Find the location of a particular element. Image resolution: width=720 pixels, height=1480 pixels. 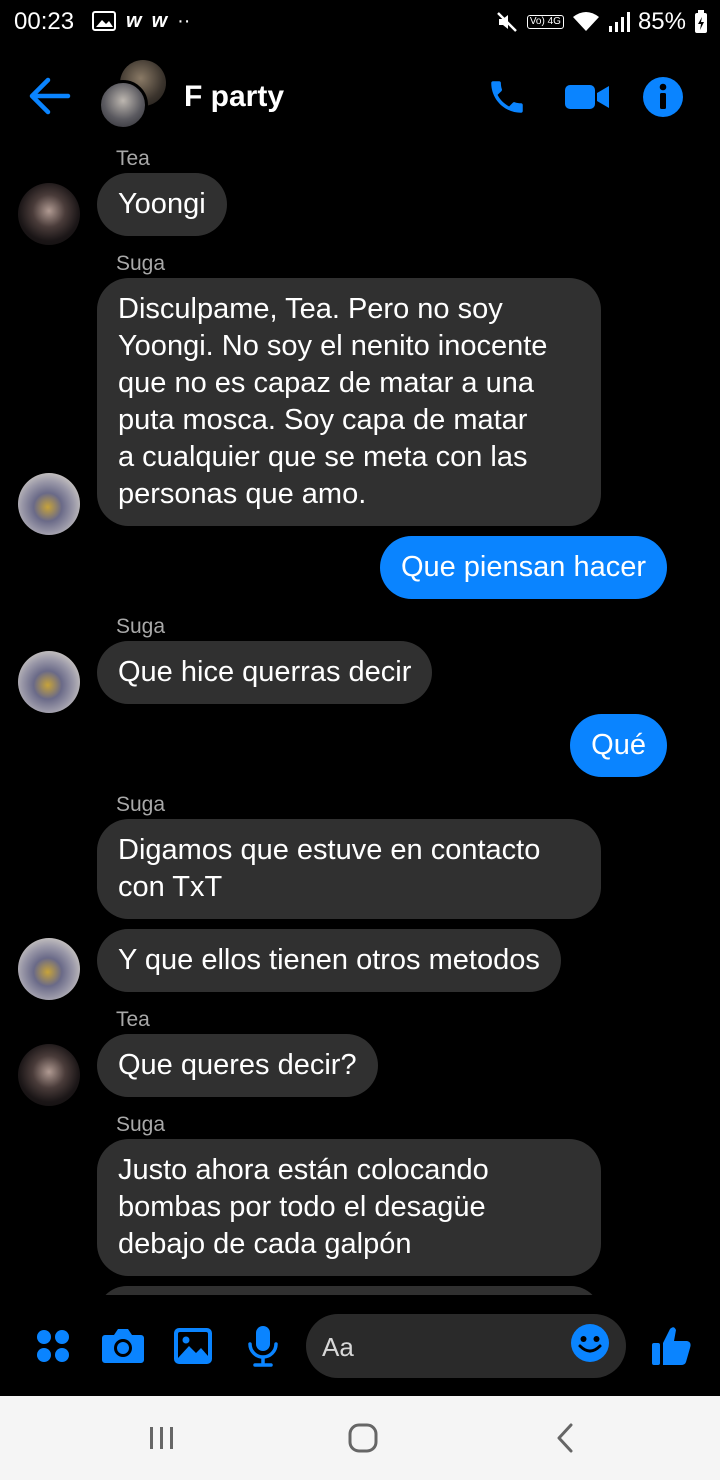

battery-percent: 85% is located at coordinates (661, 21).